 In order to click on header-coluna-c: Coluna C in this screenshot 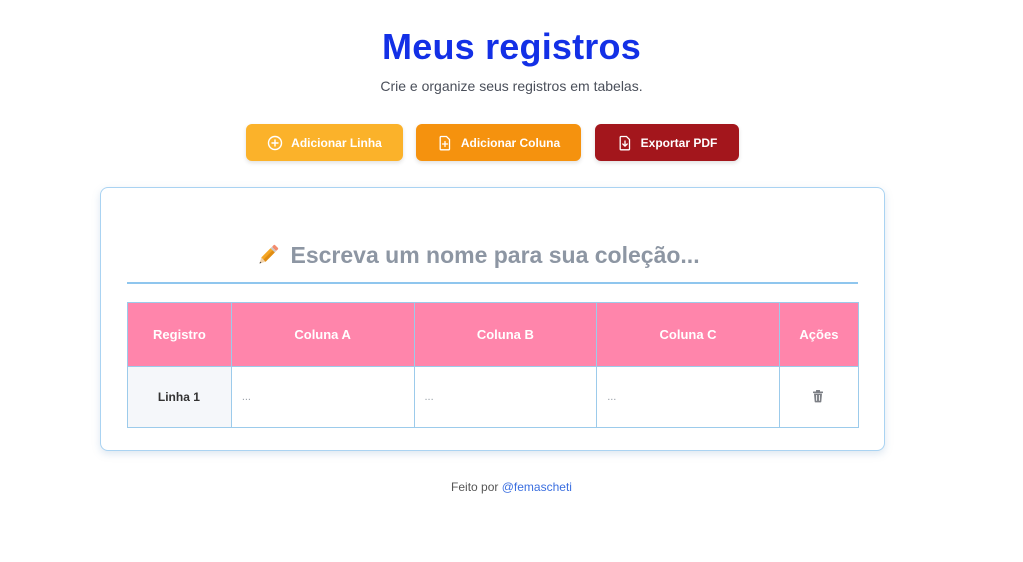, I will do `click(688, 334)`.